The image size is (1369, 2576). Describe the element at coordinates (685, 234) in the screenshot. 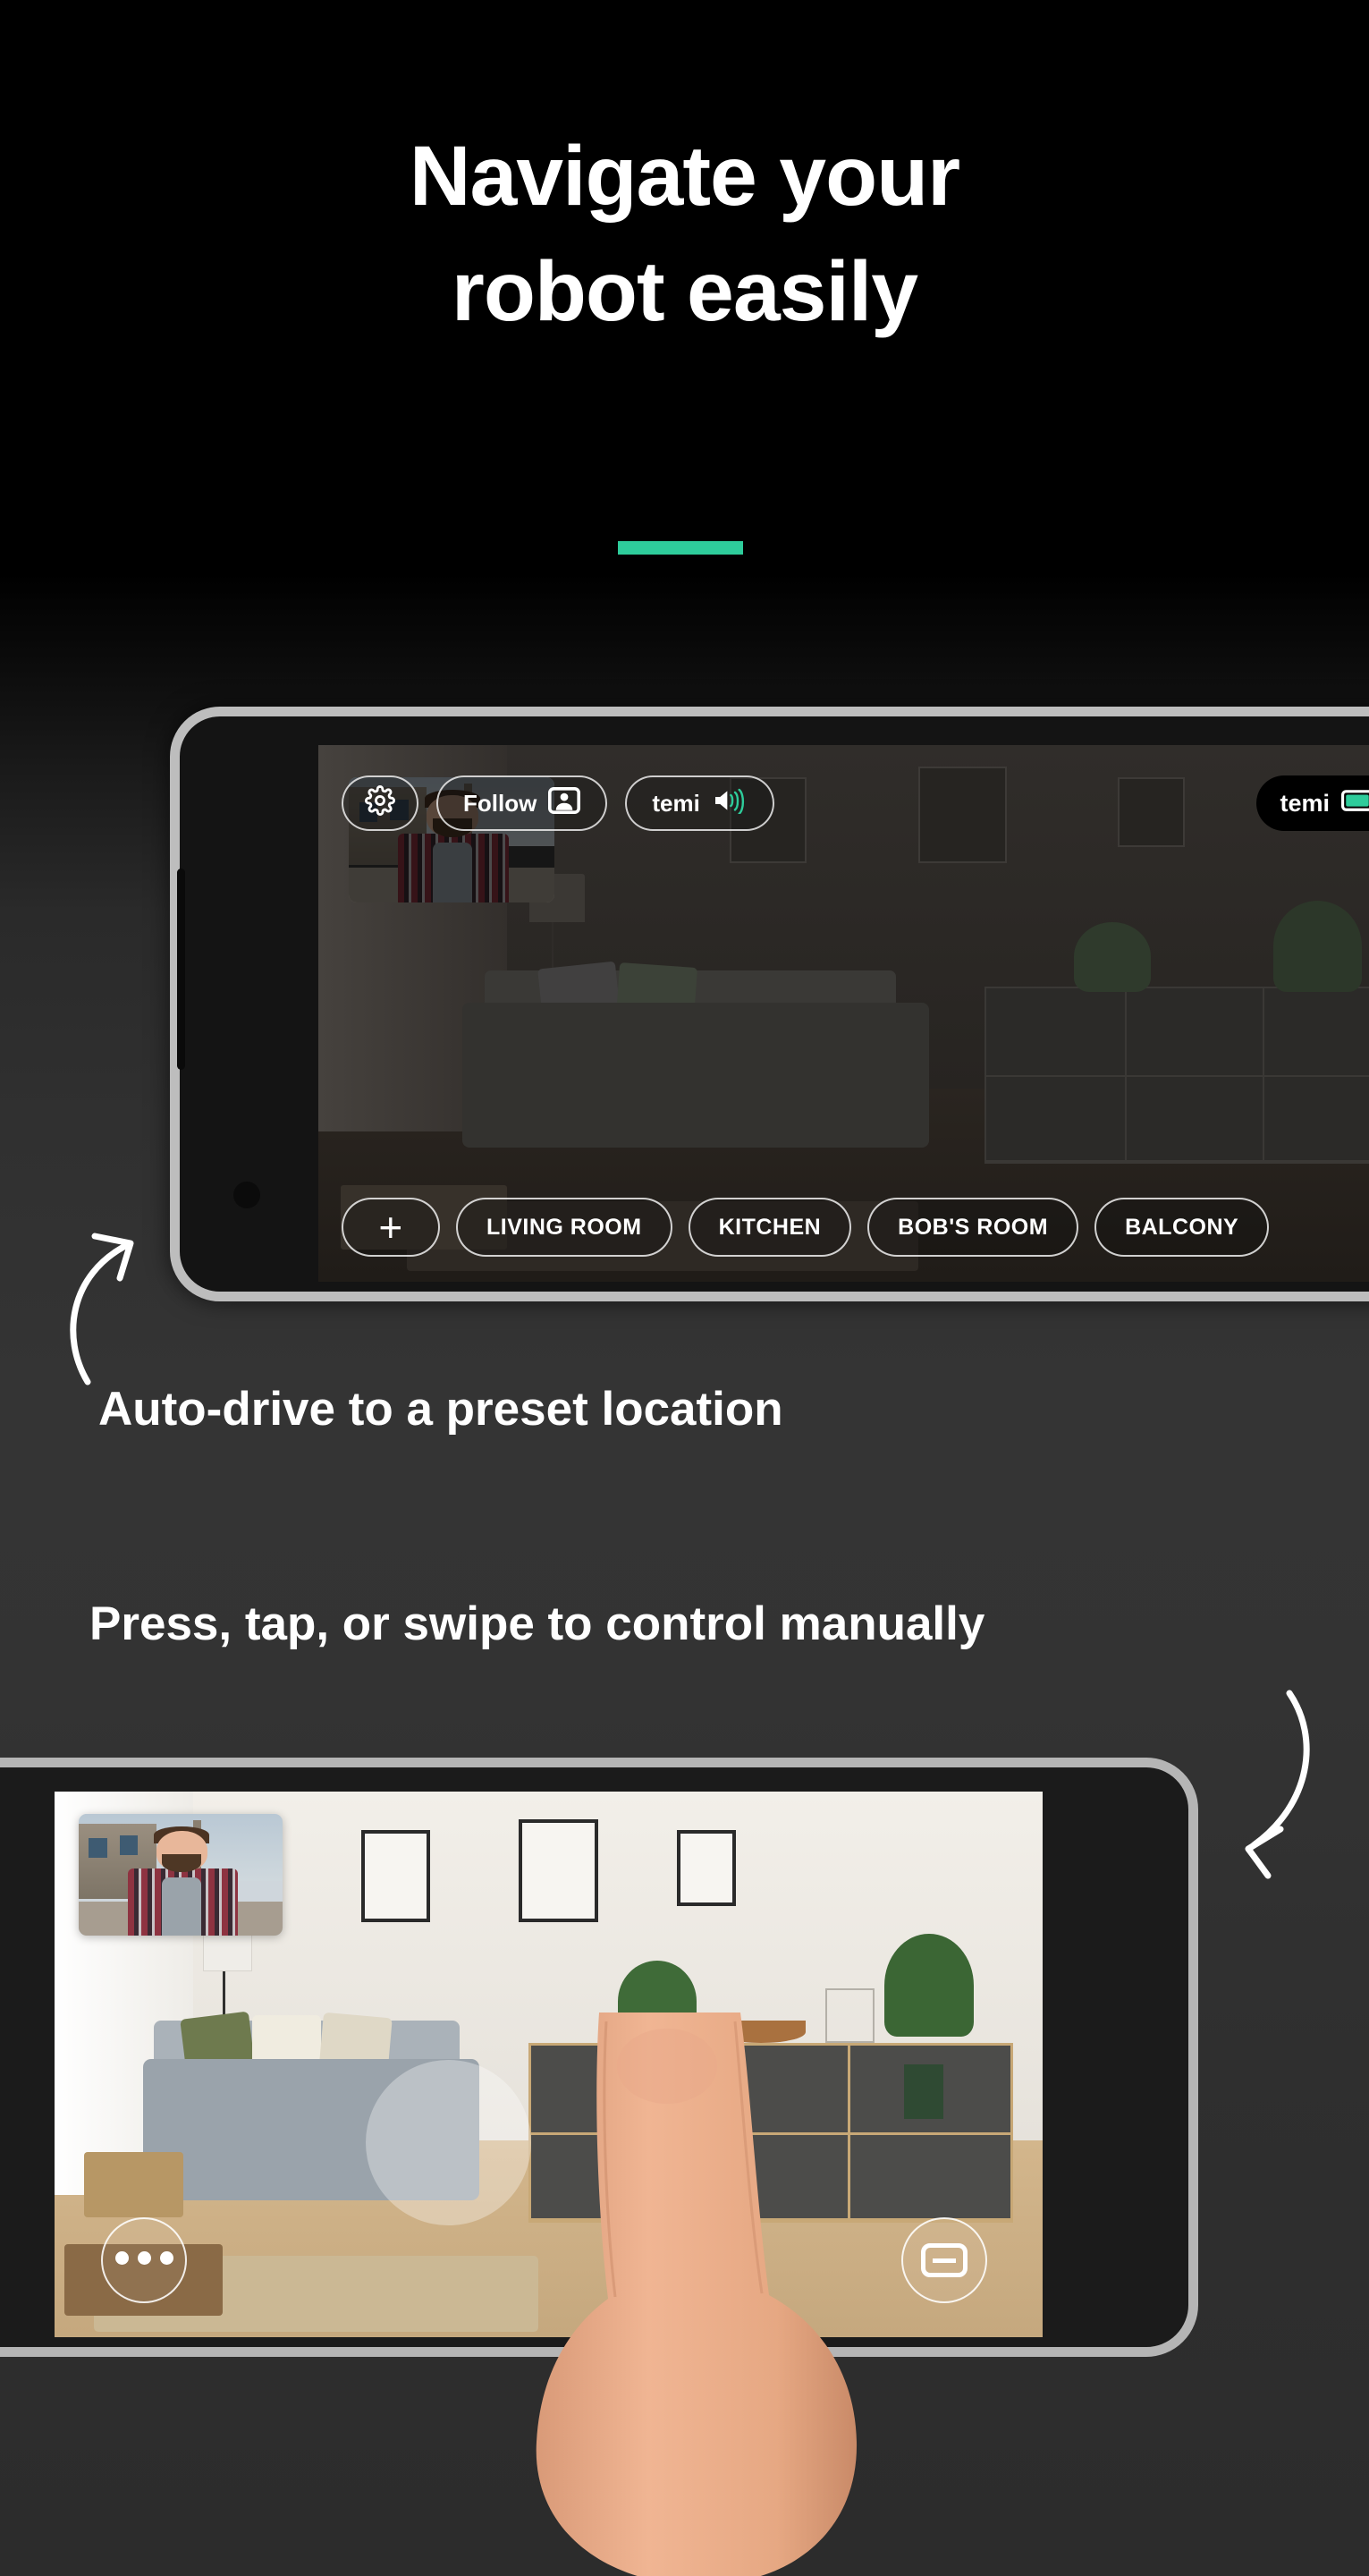

I see `page-title: Navigate your robot easily` at that location.